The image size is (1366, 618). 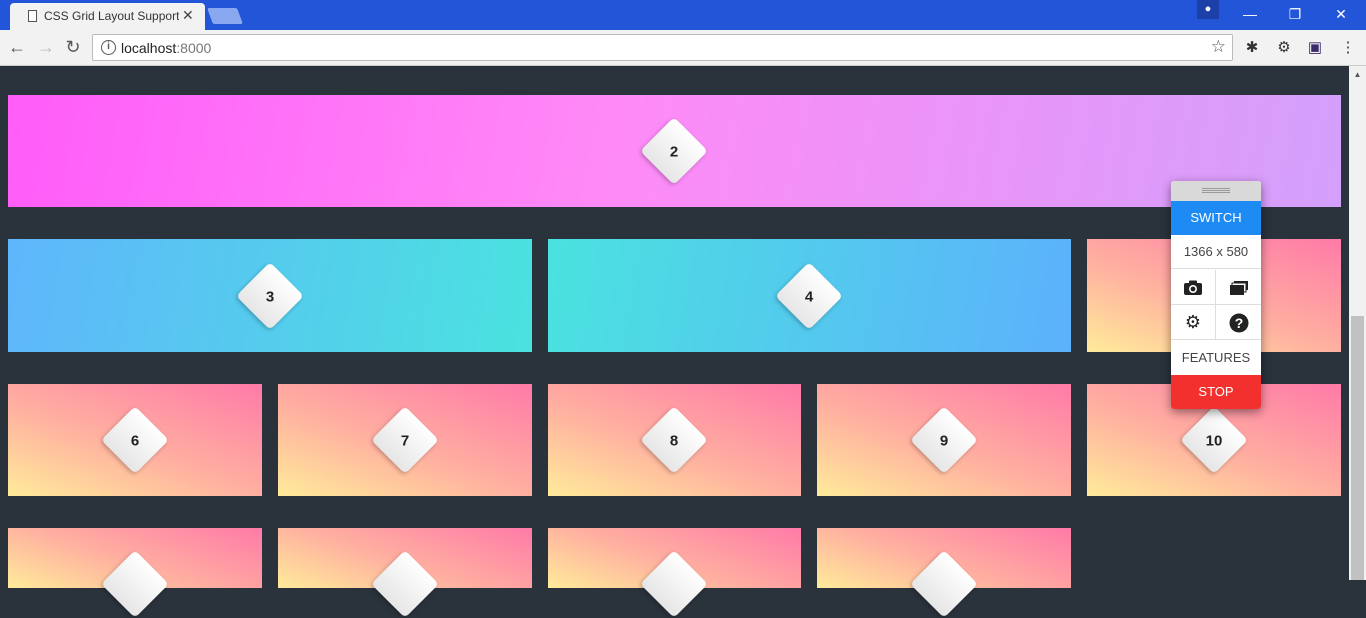 What do you see at coordinates (405, 441) in the screenshot?
I see `grid-item-number: 7` at bounding box center [405, 441].